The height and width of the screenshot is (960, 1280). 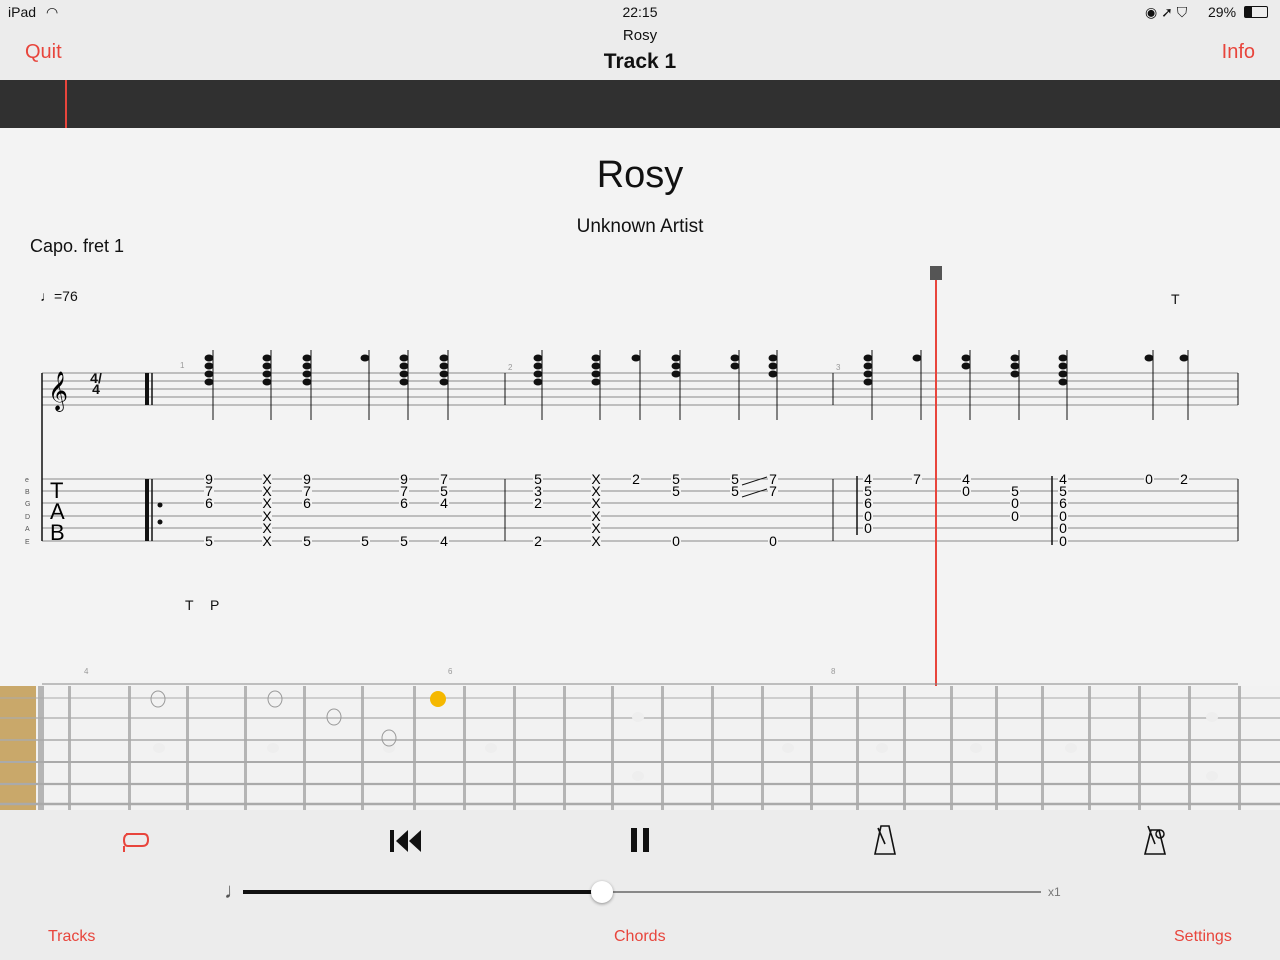 What do you see at coordinates (641, 840) in the screenshot?
I see `pause-icon` at bounding box center [641, 840].